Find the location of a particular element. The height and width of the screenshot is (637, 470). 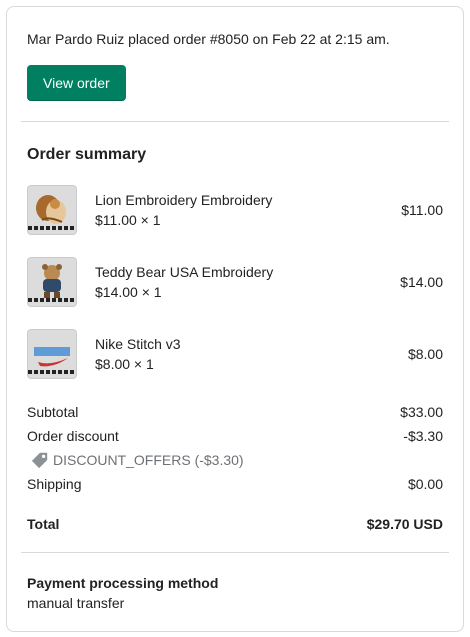

lion-embroidery-thumbnail is located at coordinates (52, 210).